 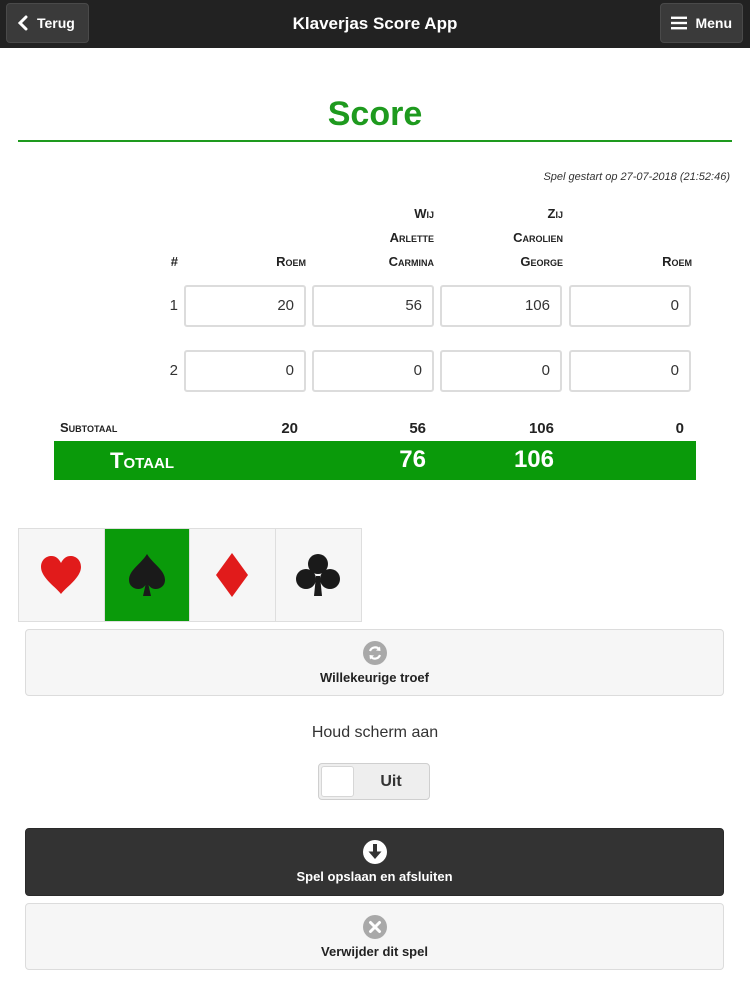 What do you see at coordinates (374, 781) in the screenshot?
I see `keep-screen-toggle: Uit` at bounding box center [374, 781].